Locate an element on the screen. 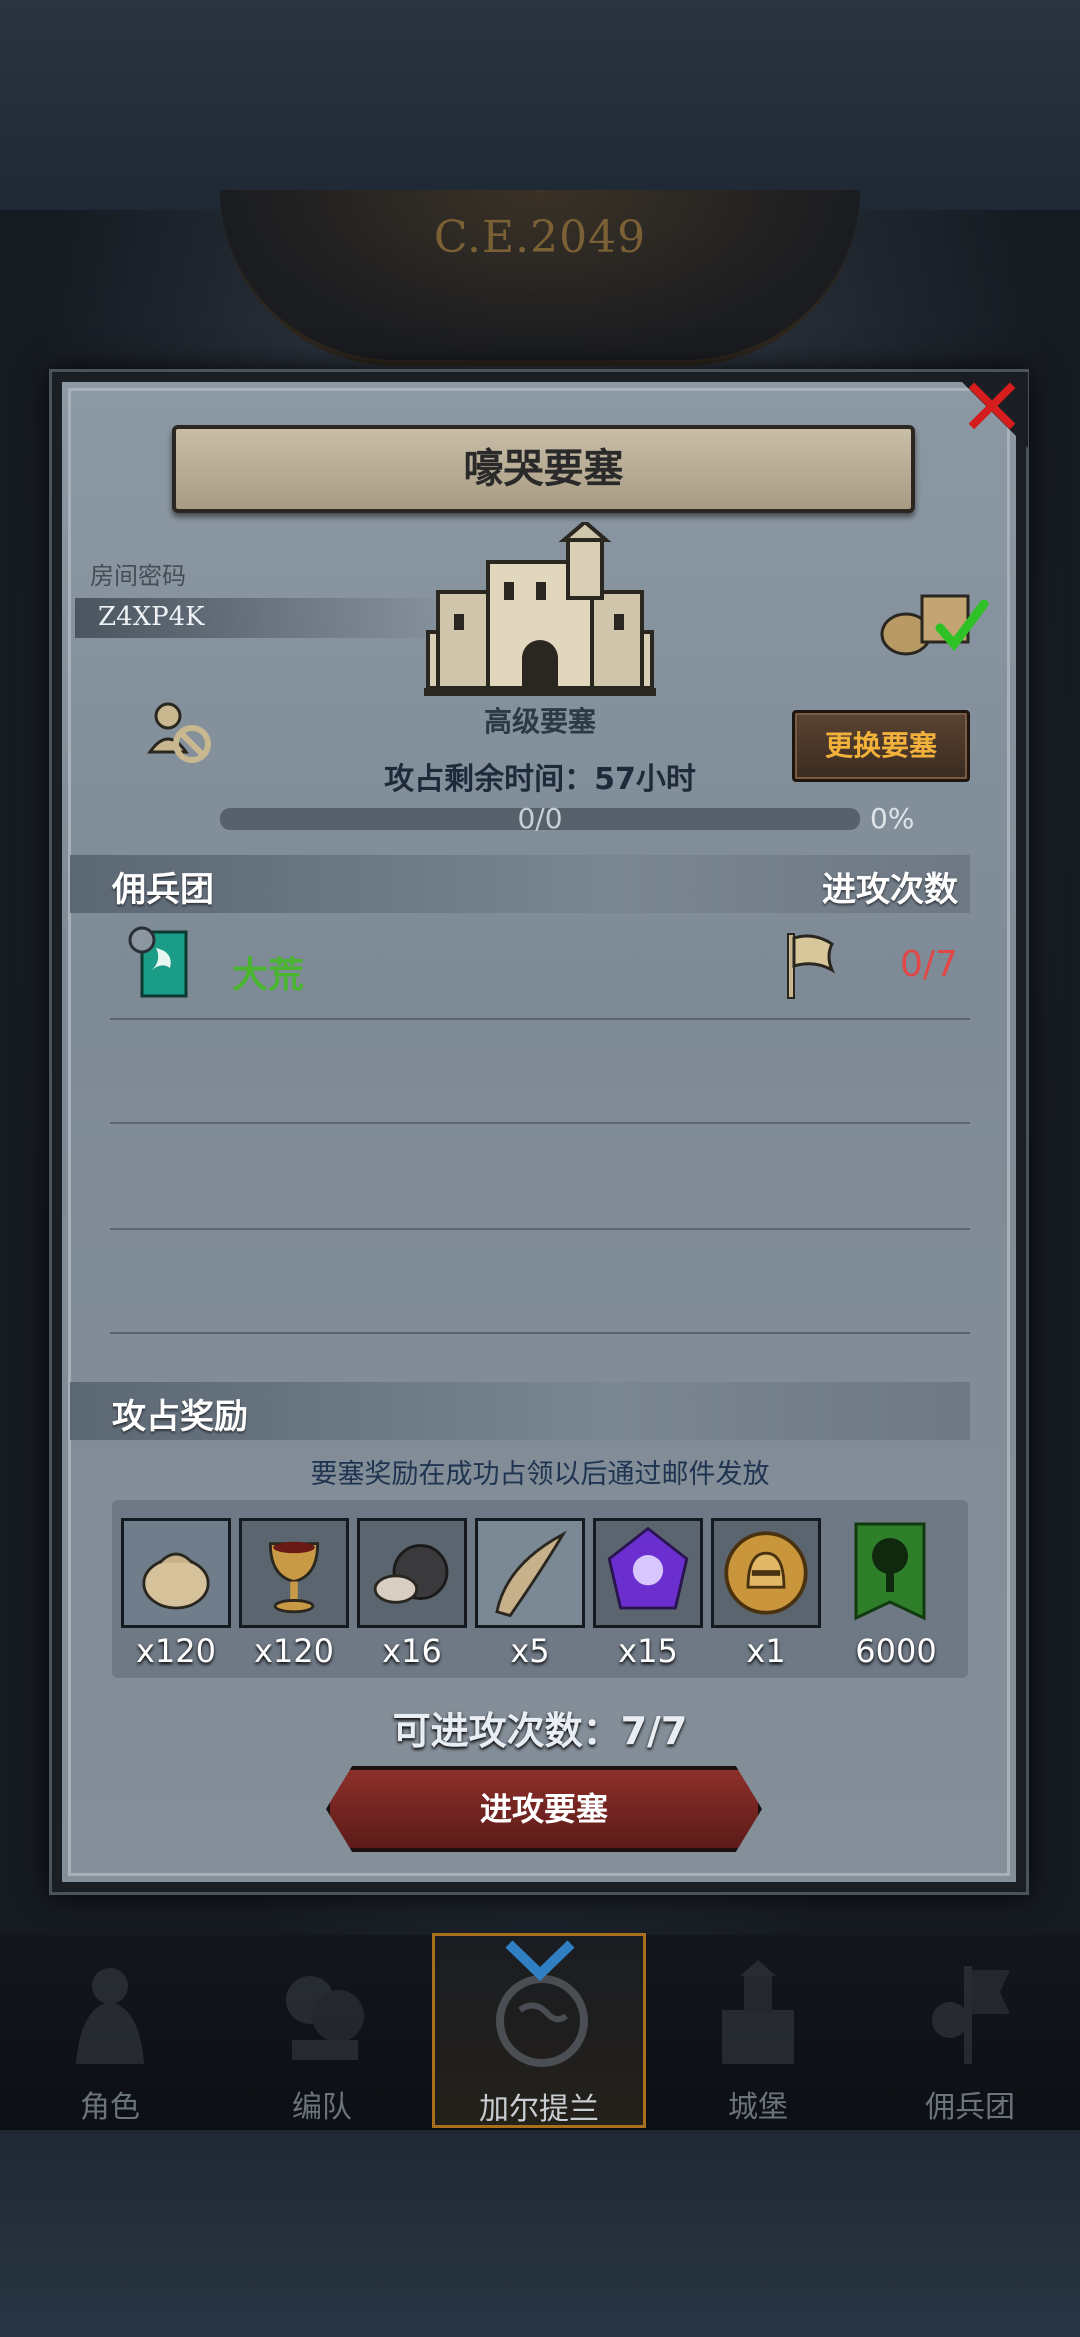 The image size is (1080, 2337). timer-label: 攻占剩余时间： is located at coordinates (489, 779).